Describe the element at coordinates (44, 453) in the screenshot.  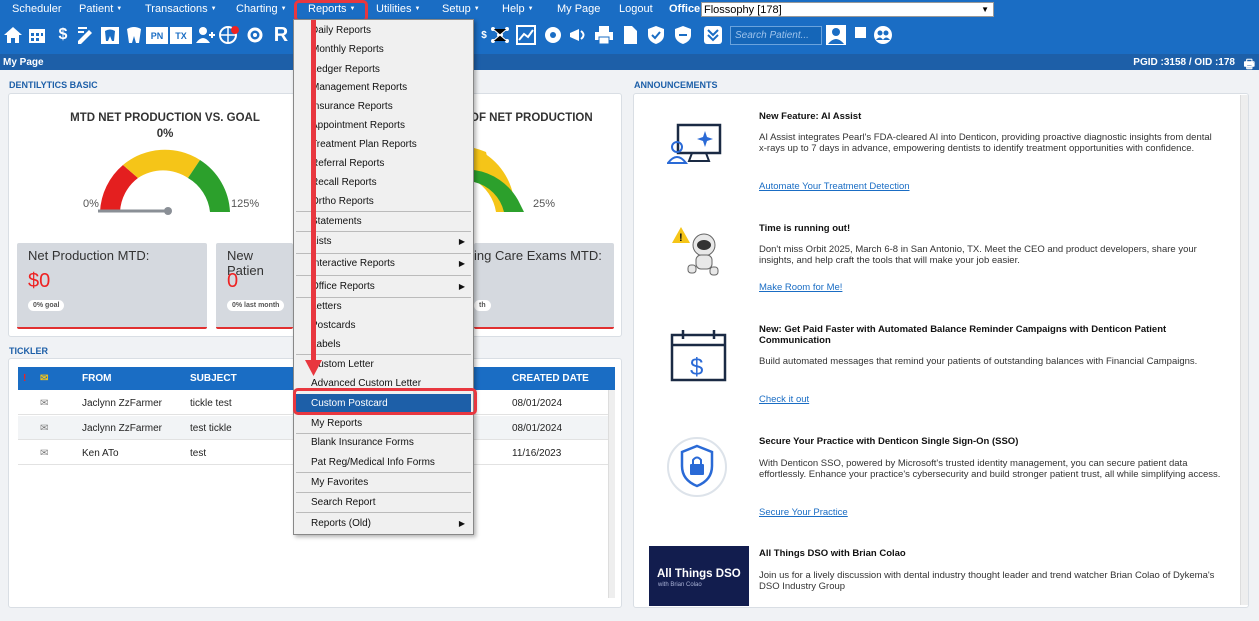
I see `envelope-icon: ✉` at that location.